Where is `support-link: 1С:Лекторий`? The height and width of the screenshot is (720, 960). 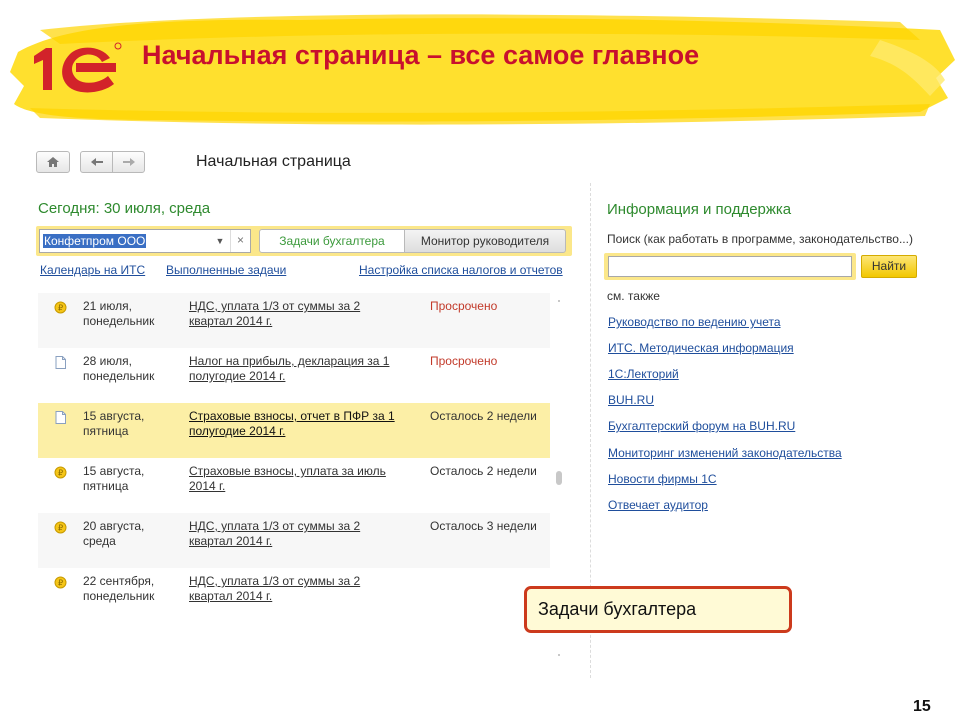 support-link: 1С:Лекторий is located at coordinates (643, 374).